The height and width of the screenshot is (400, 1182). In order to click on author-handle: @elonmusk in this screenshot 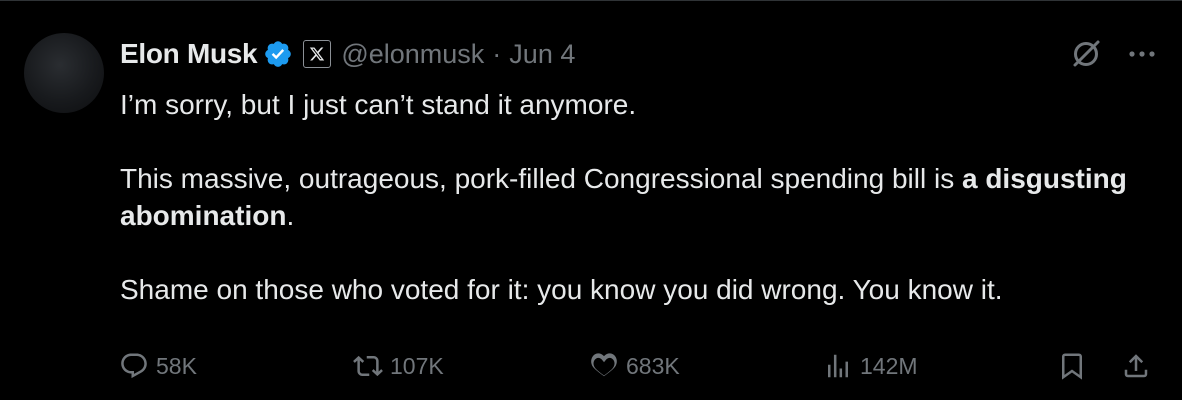, I will do `click(412, 54)`.